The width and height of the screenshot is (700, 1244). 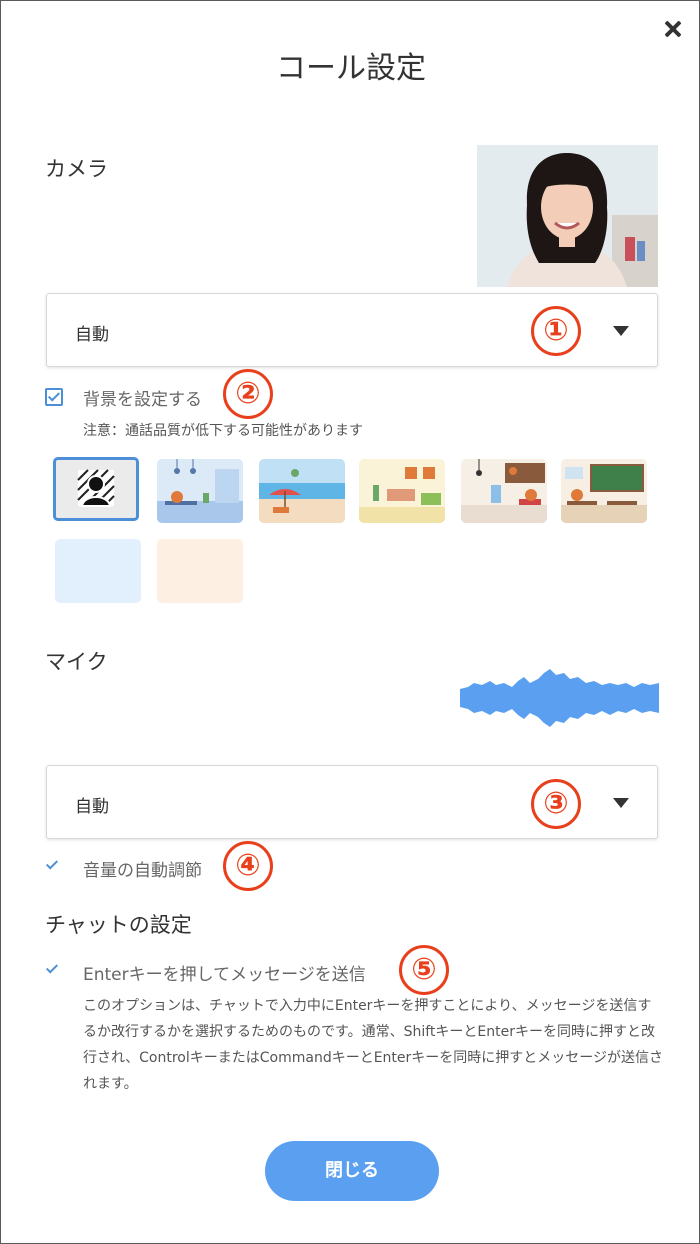 I want to click on beach-scene-image, so click(x=302, y=491).